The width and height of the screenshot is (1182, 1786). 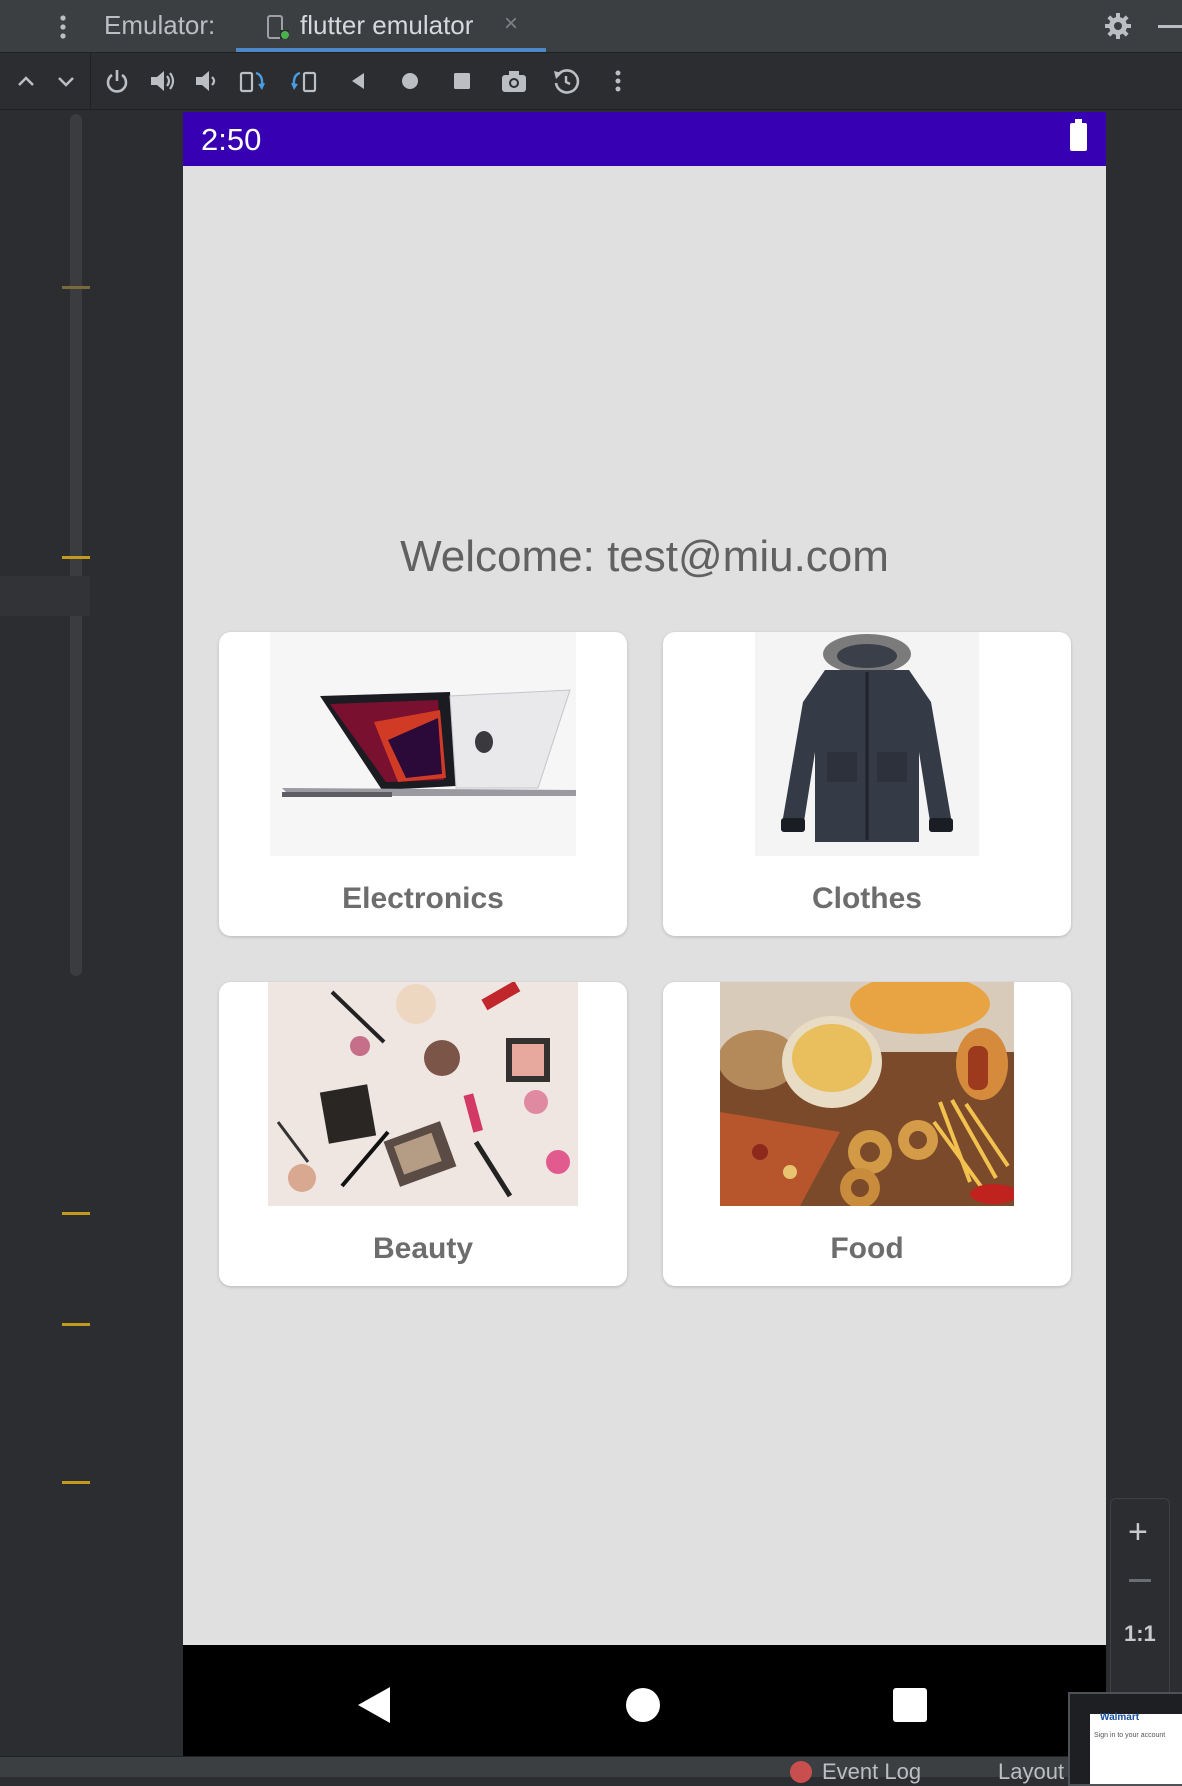 I want to click on power-icon, so click(x=117, y=81).